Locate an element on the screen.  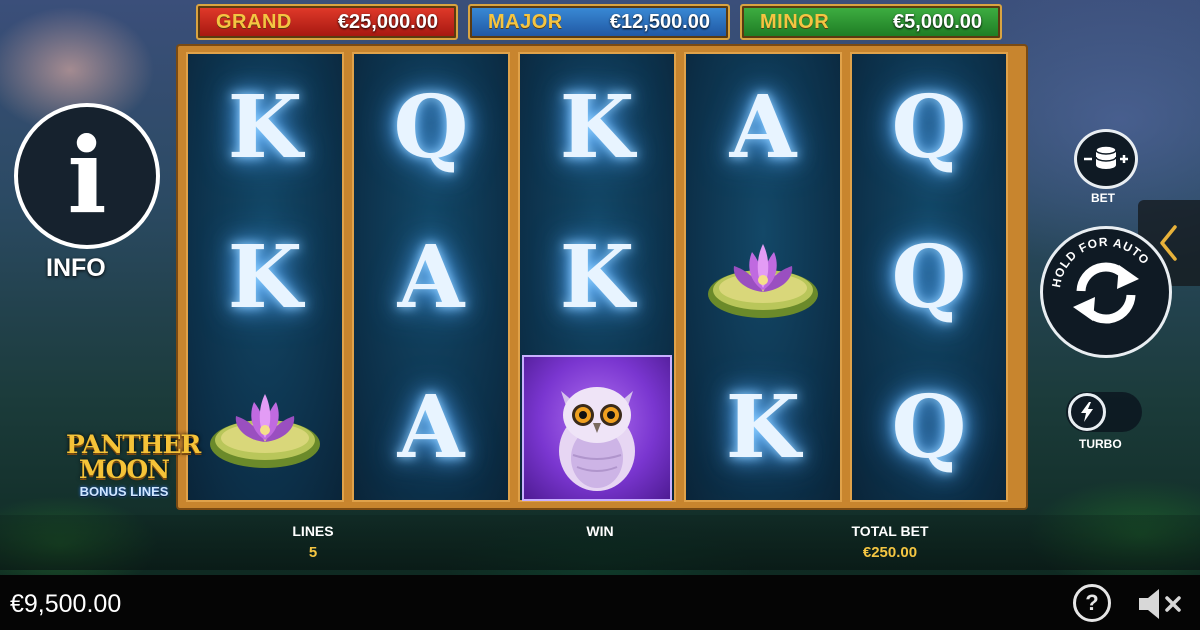
bet-button is located at coordinates (1106, 159).